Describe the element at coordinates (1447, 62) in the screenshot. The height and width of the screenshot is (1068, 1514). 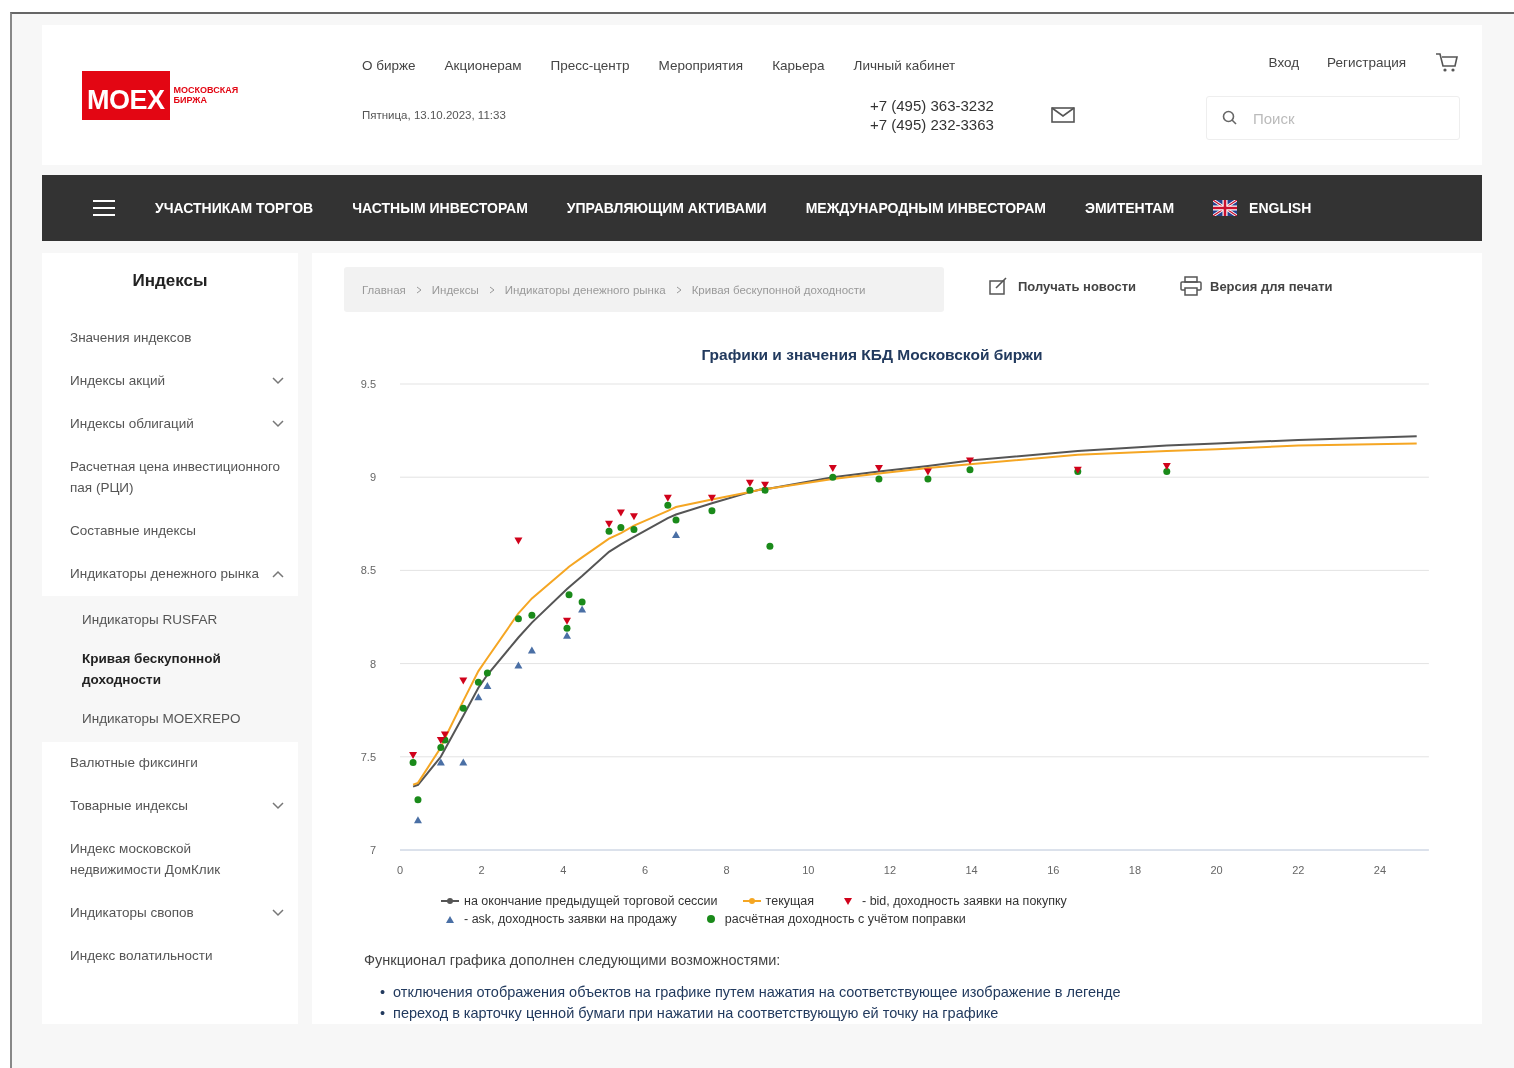
I see `cart-icon` at that location.